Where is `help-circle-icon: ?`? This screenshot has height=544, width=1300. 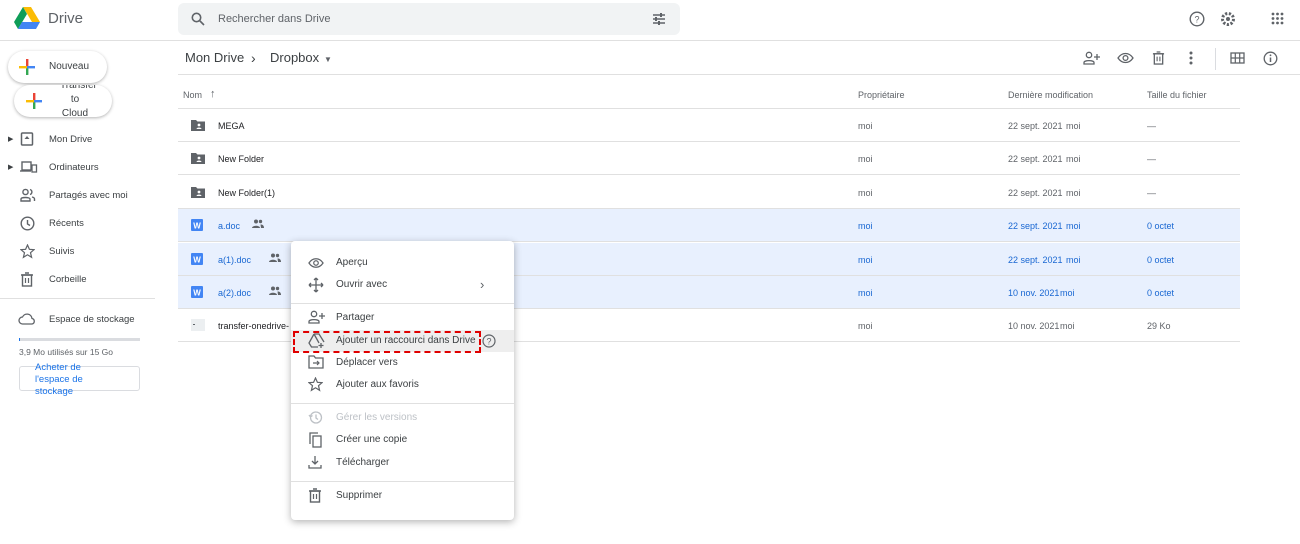
help-circle-icon: ? is located at coordinates (489, 341).